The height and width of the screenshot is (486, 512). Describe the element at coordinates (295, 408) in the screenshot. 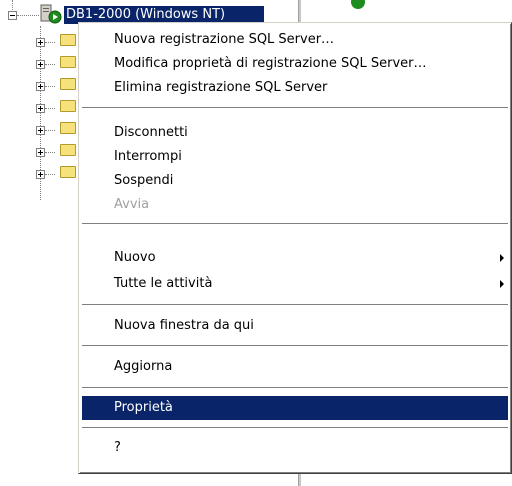

I see `menu-item-properties: Proprietà` at that location.